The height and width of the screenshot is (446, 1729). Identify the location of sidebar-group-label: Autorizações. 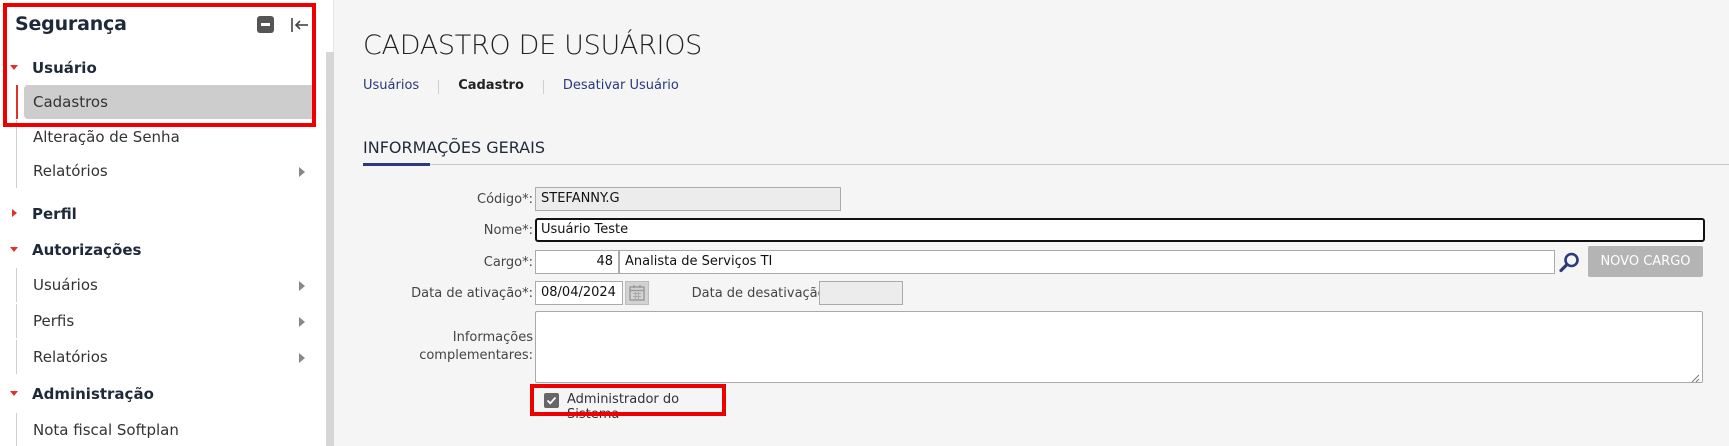
(87, 250).